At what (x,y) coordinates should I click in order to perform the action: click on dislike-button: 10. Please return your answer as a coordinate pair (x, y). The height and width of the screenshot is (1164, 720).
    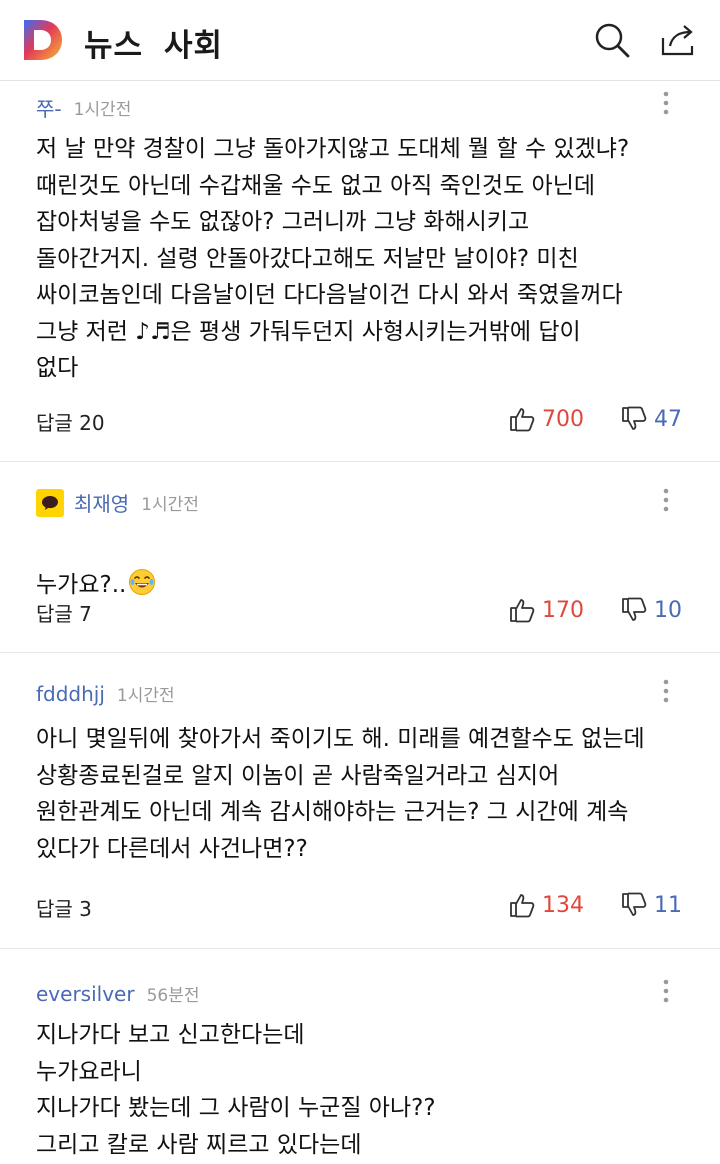
    Looking at the image, I should click on (651, 610).